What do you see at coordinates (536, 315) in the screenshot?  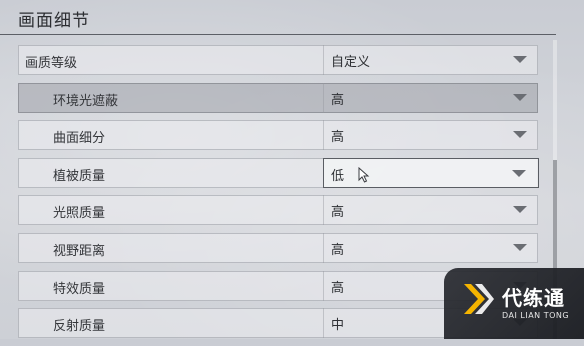 I see `watermark-name-en: DAI LIAN TONG` at bounding box center [536, 315].